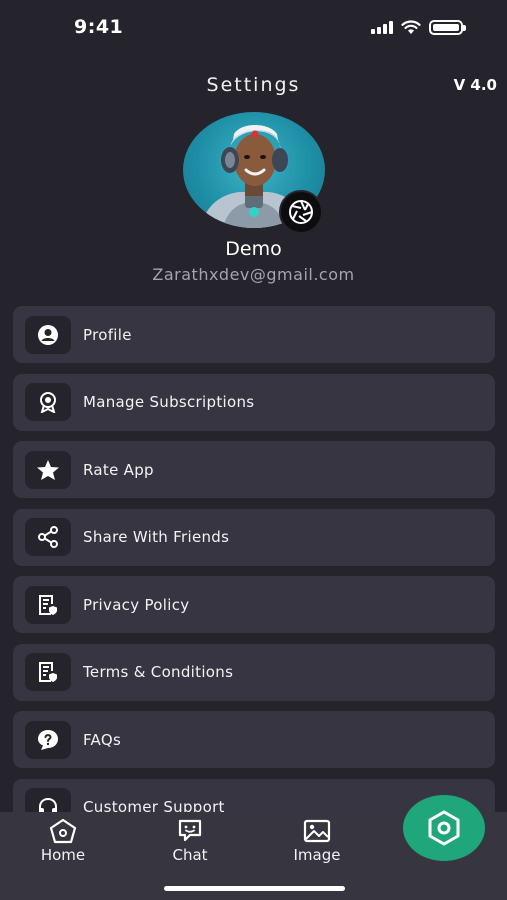  Describe the element at coordinates (317, 831) in the screenshot. I see `image-icon` at that location.